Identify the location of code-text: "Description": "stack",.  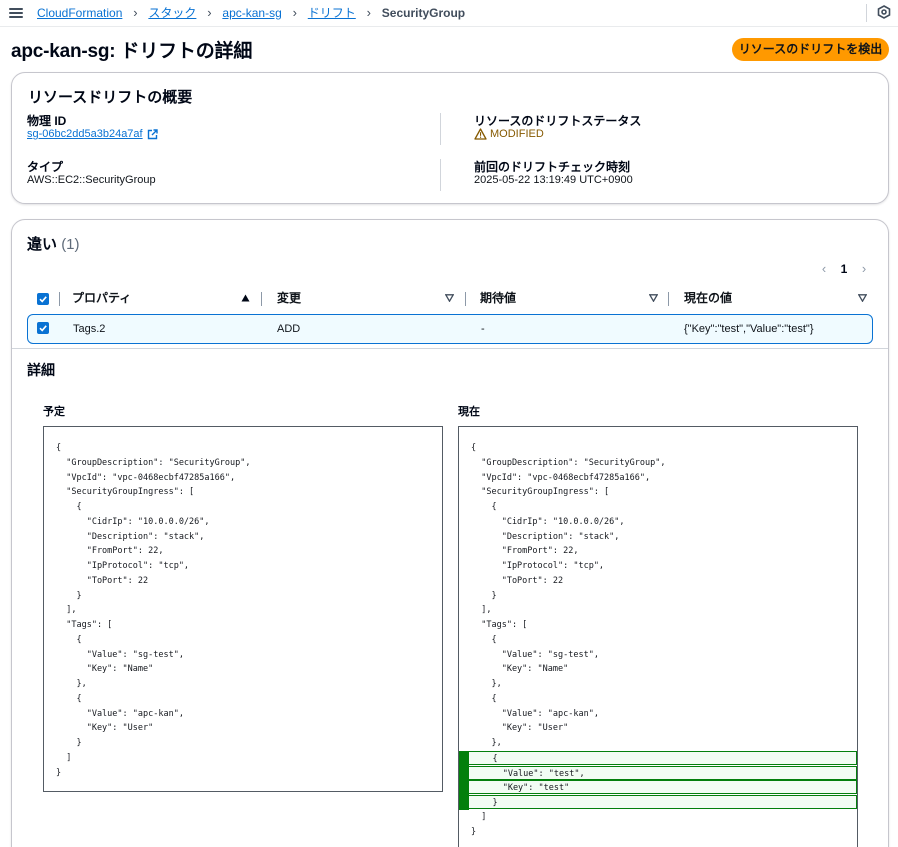
(545, 536).